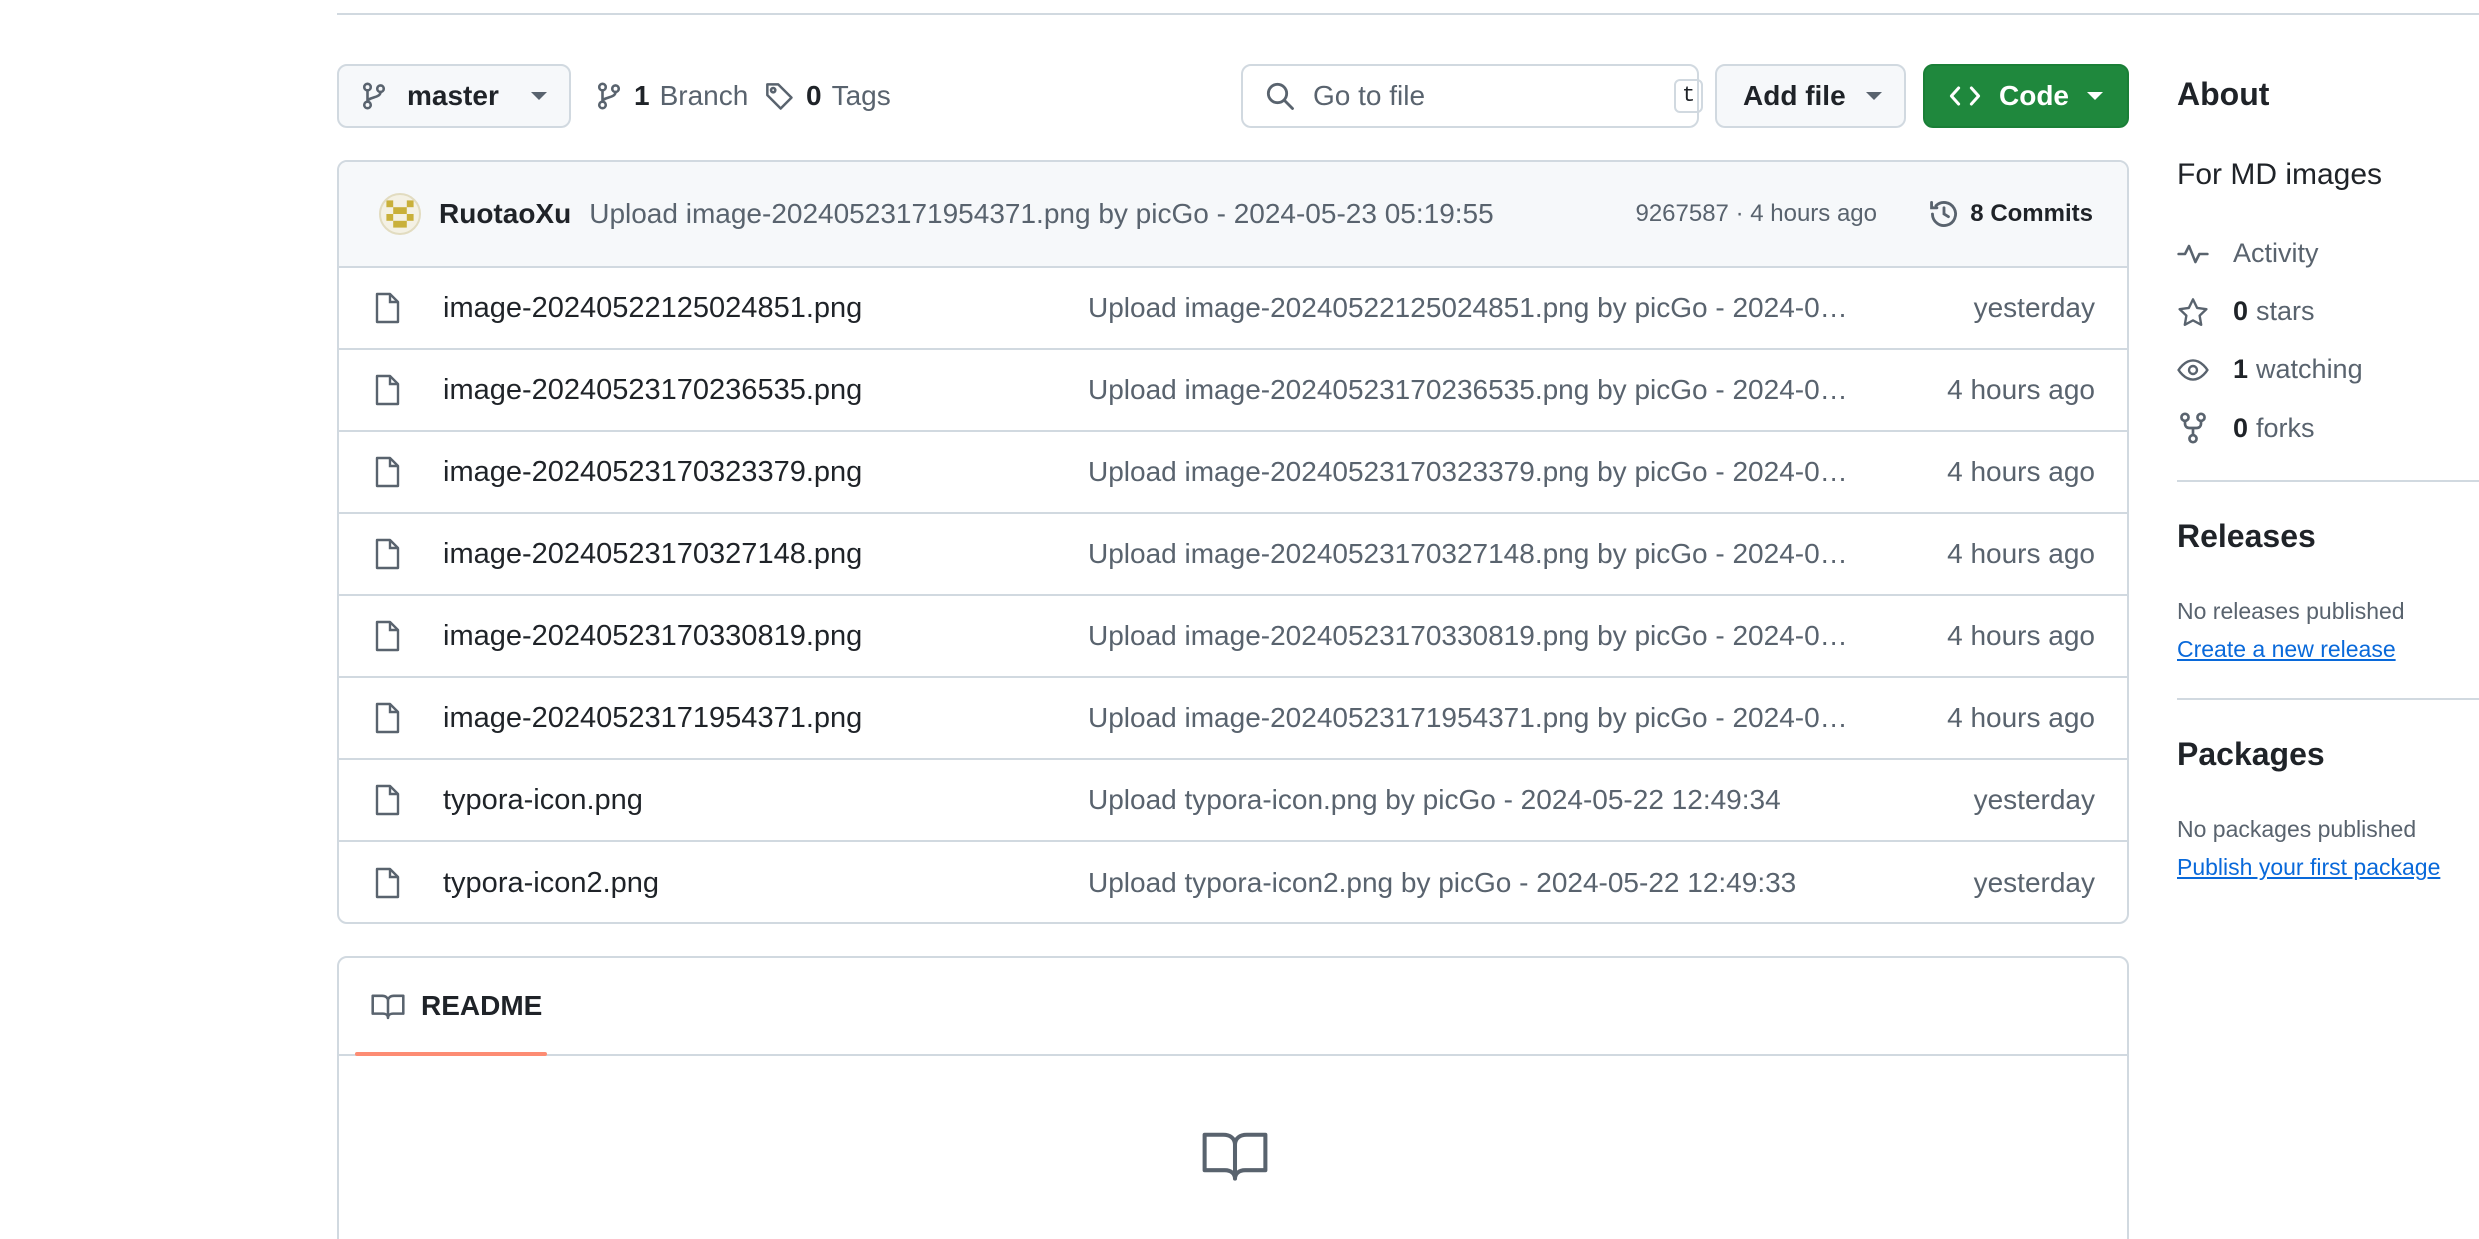 The image size is (2479, 1239). Describe the element at coordinates (2223, 94) in the screenshot. I see `about-heading: About` at that location.